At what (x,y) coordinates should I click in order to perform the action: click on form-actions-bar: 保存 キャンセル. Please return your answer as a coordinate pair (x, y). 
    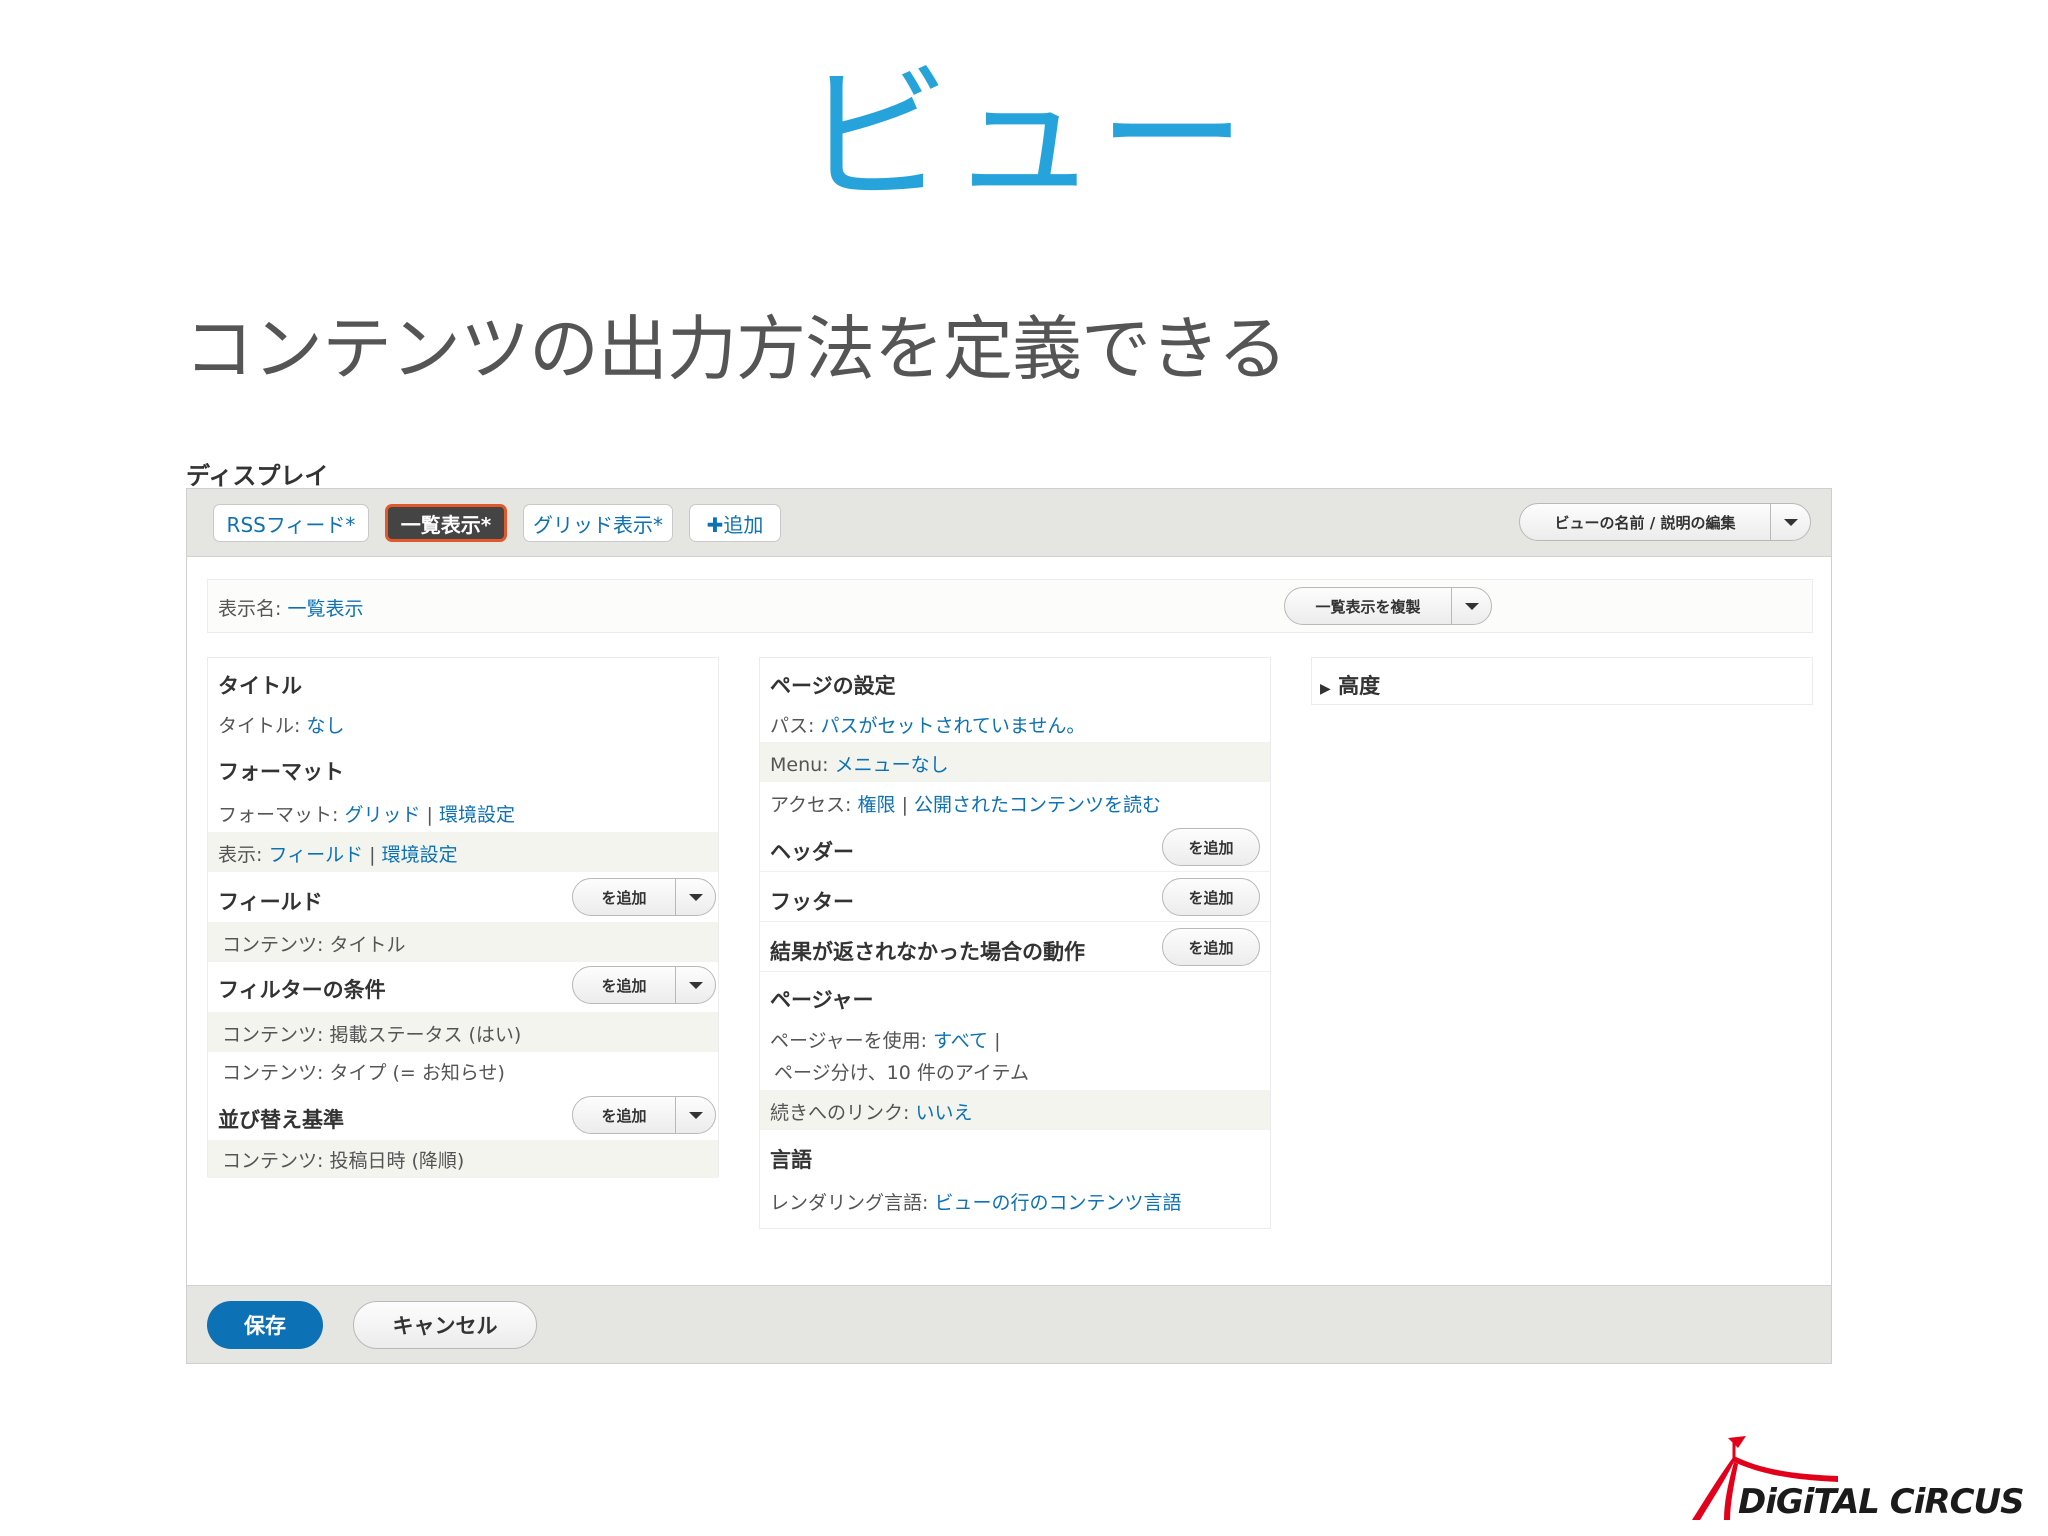
    Looking at the image, I should click on (1009, 1324).